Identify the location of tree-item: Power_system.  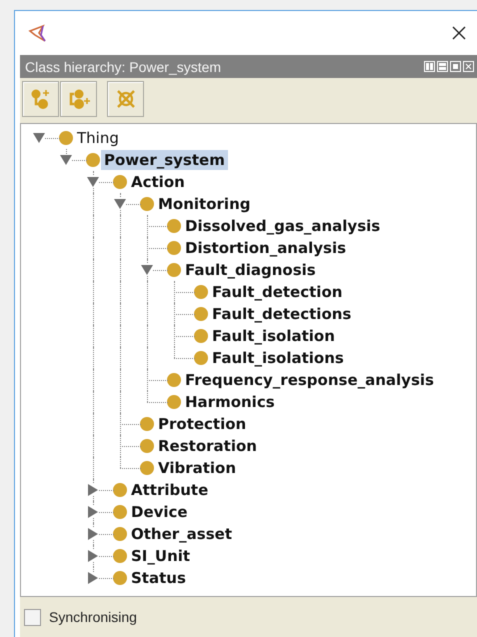
(164, 160).